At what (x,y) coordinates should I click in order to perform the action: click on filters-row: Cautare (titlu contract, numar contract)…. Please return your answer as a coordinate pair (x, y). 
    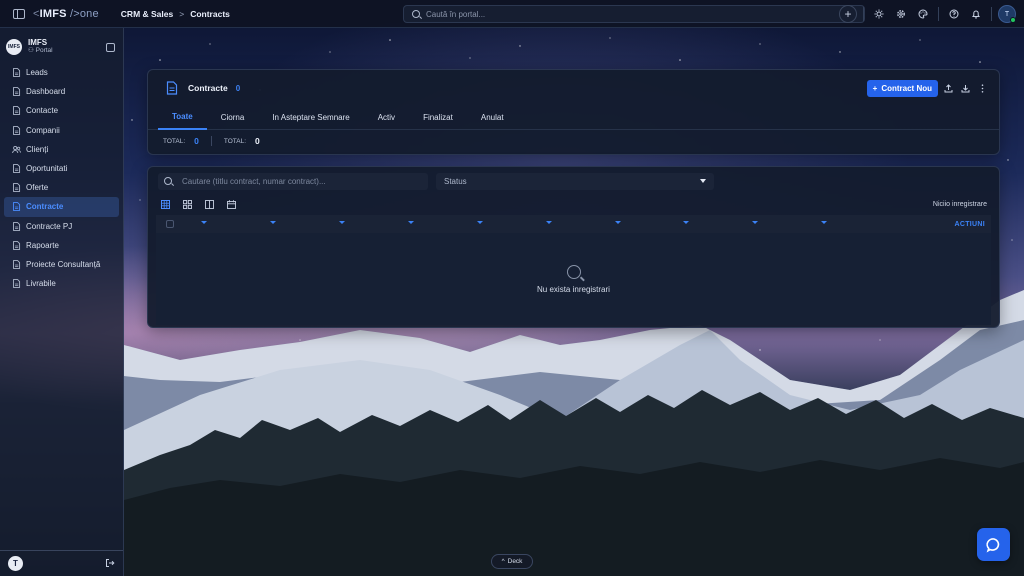
    Looking at the image, I should click on (573, 181).